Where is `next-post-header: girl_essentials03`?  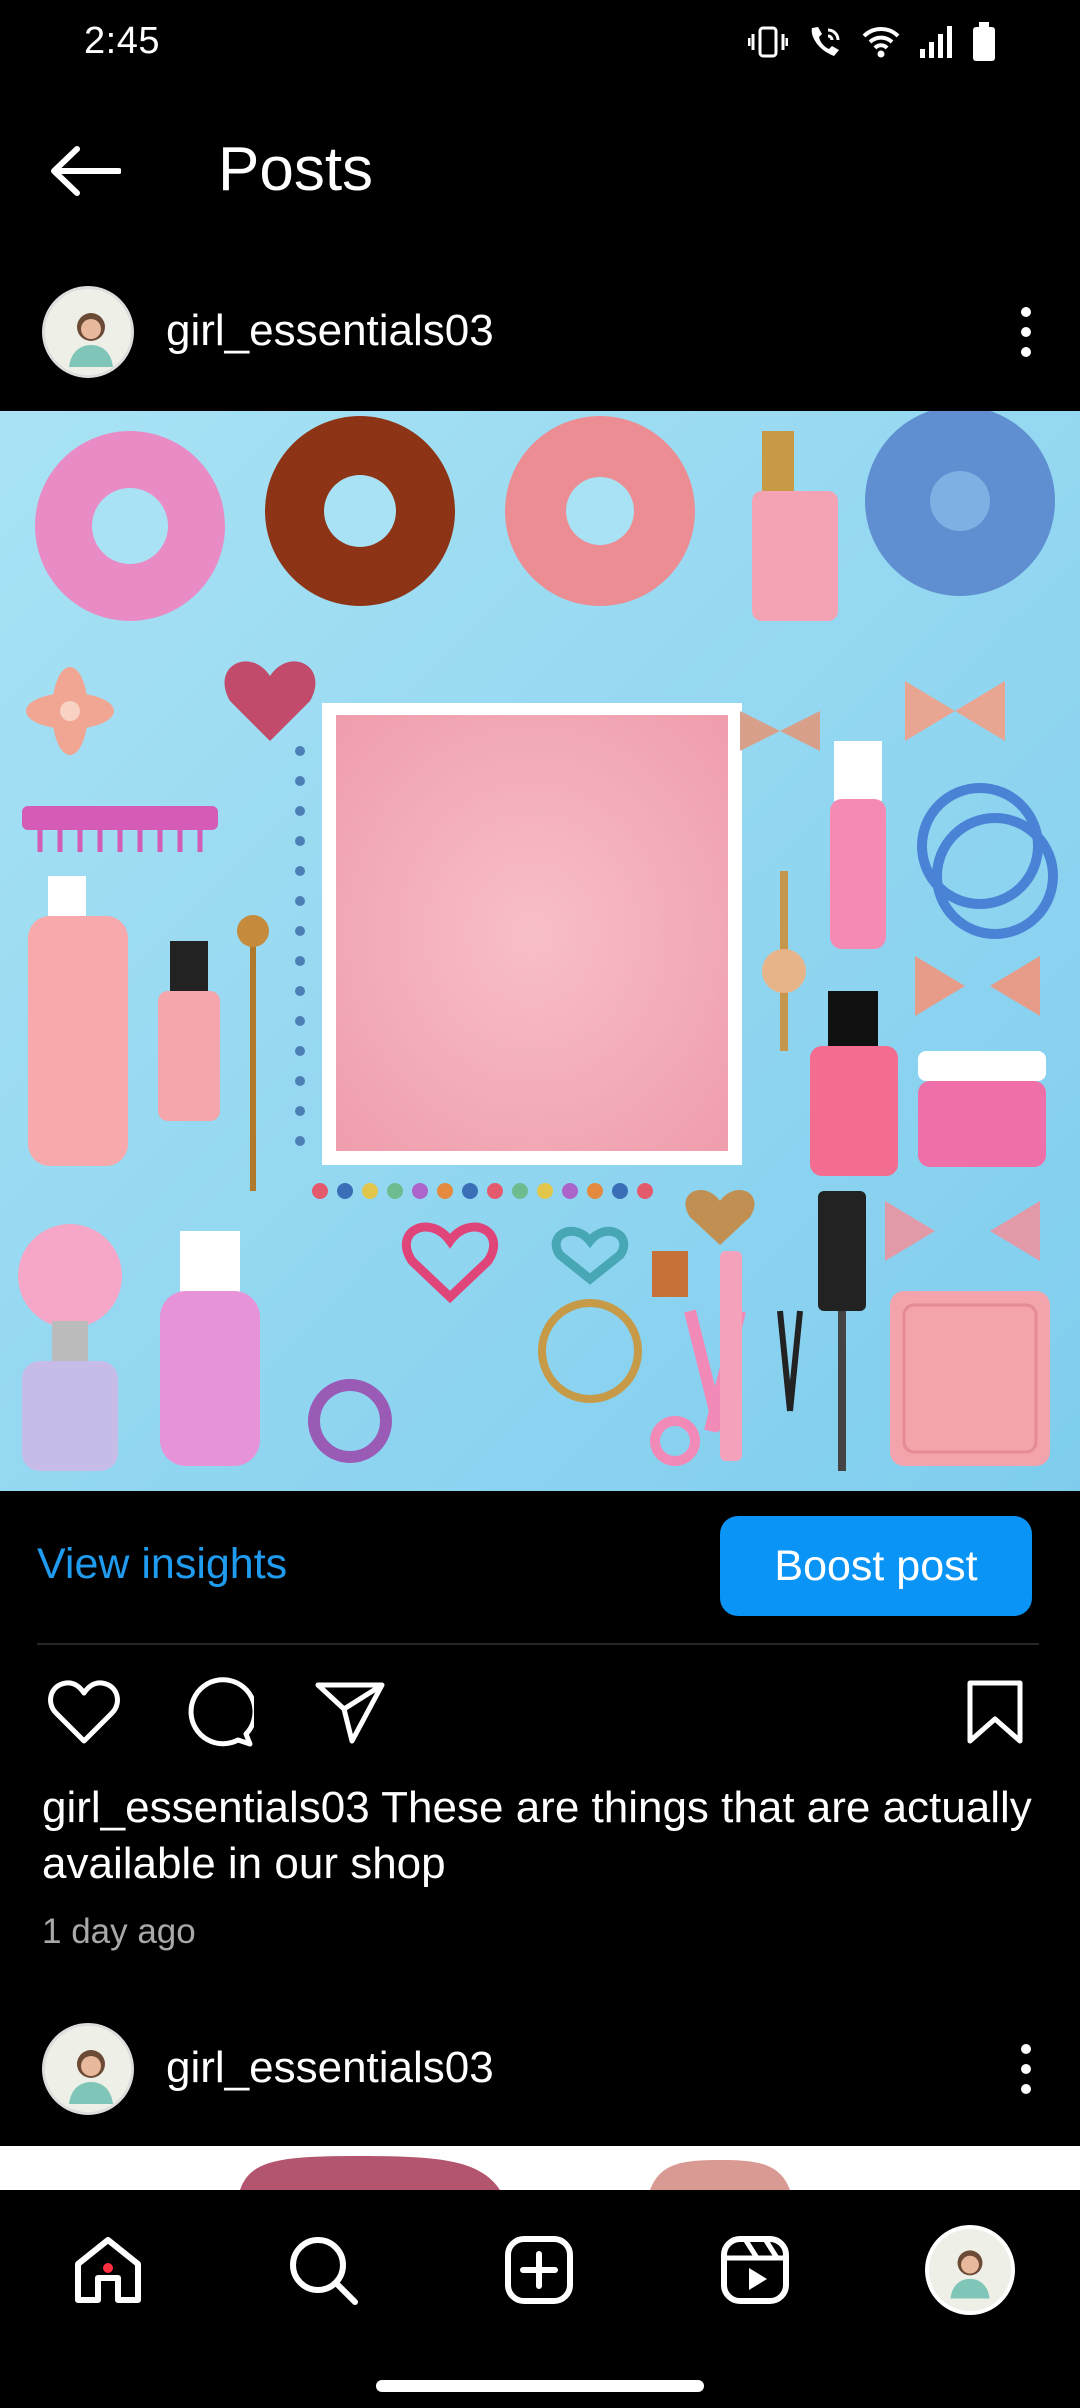 next-post-header: girl_essentials03 is located at coordinates (540, 2069).